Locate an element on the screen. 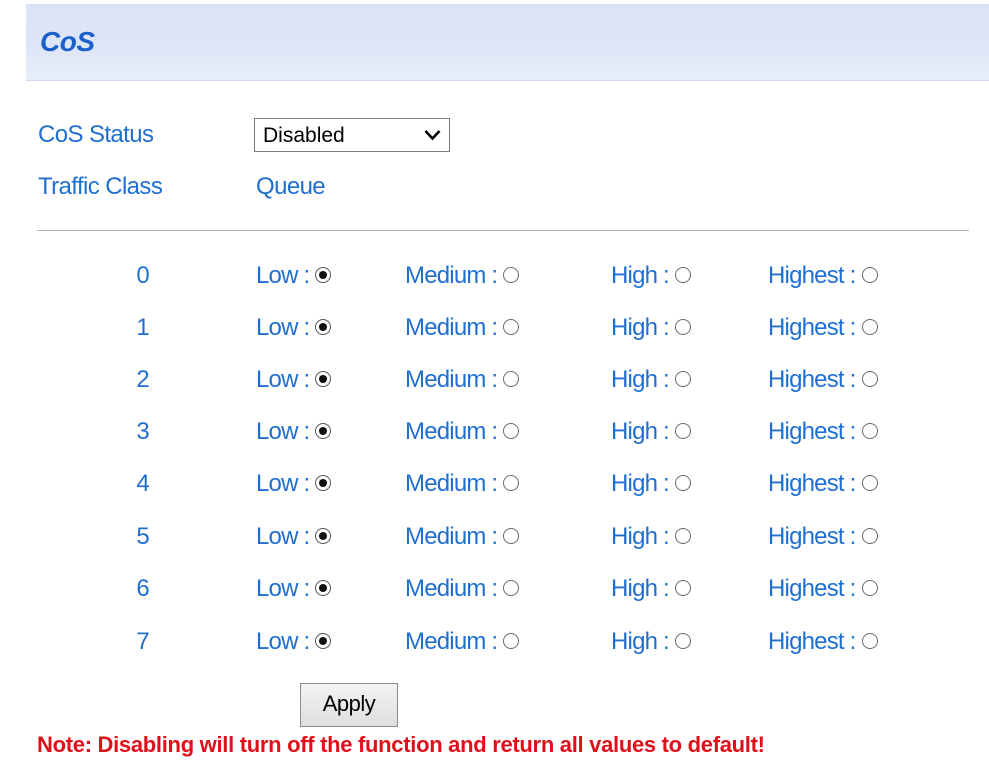 This screenshot has height=778, width=989. title-bar: CoS is located at coordinates (507, 42).